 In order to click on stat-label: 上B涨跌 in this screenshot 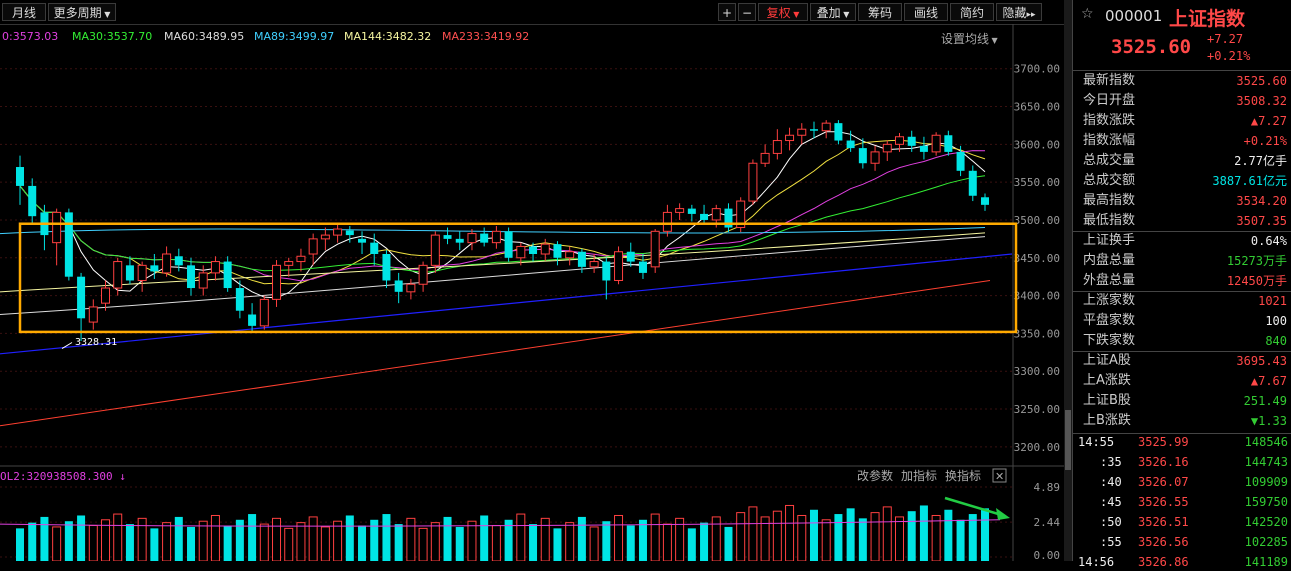, I will do `click(1107, 420)`.